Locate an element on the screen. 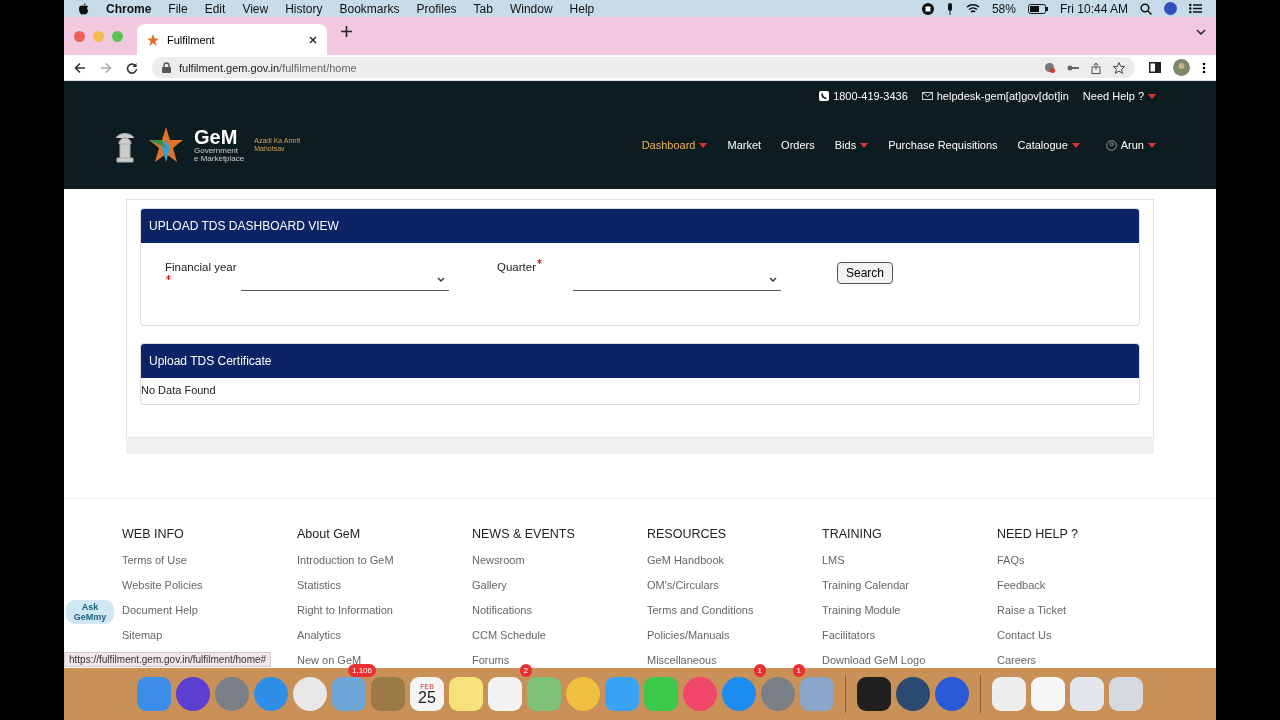 The height and width of the screenshot is (720, 1280). menu-item: Window is located at coordinates (531, 8).